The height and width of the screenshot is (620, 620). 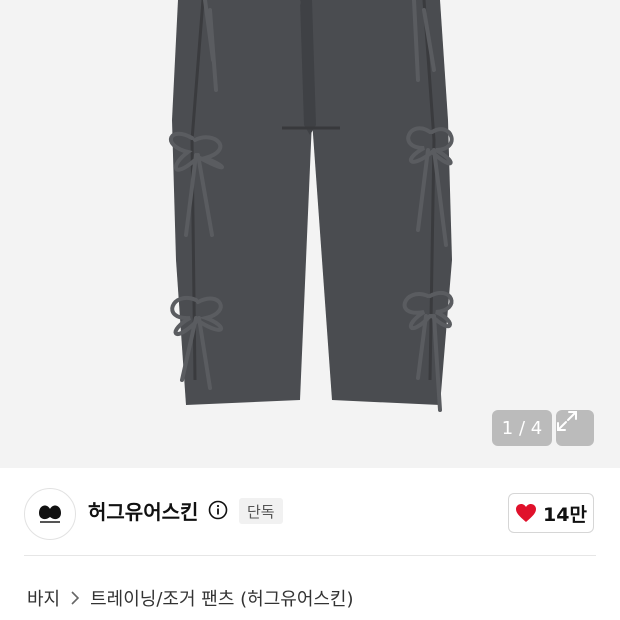 I want to click on info-icon, so click(x=218, y=510).